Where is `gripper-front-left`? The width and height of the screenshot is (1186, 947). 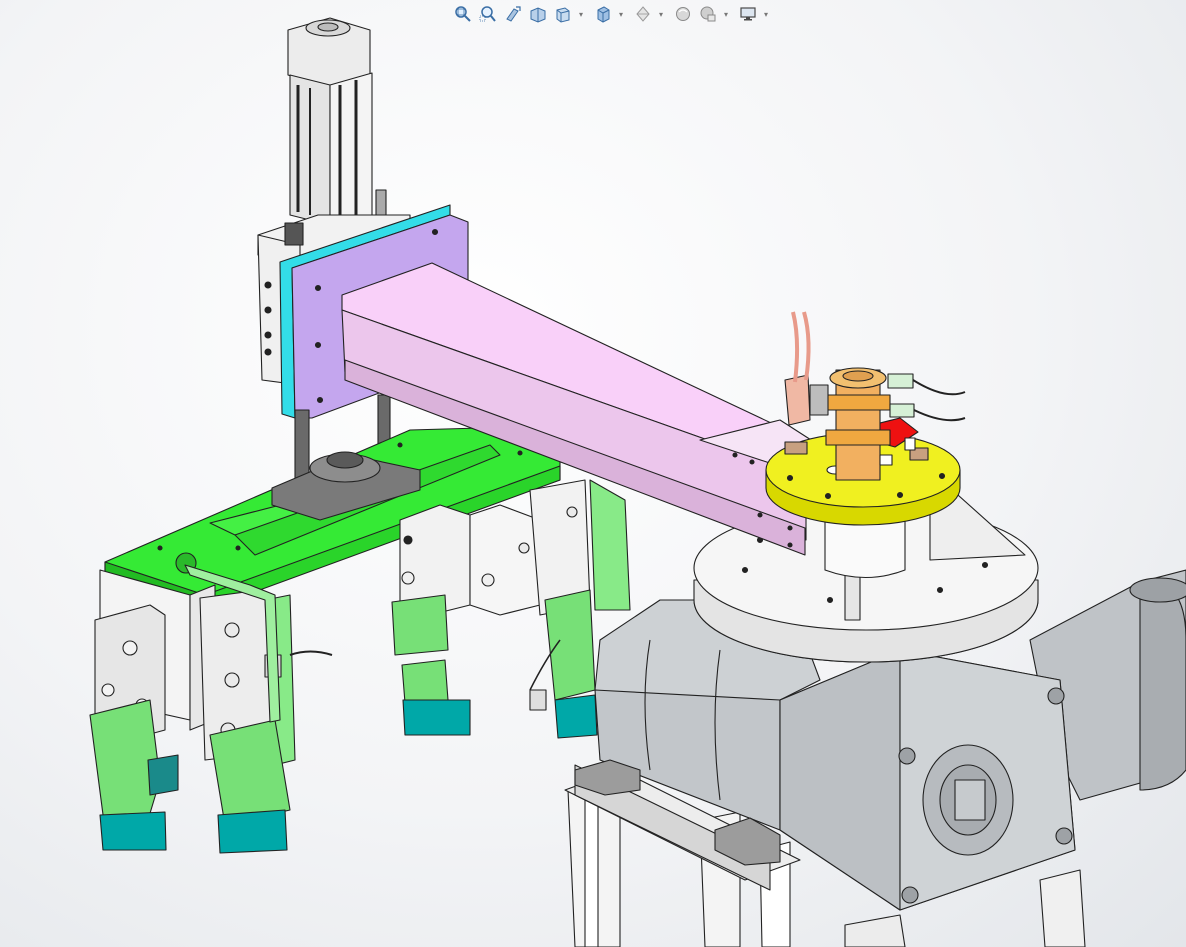
gripper-front-left is located at coordinates (152, 710).